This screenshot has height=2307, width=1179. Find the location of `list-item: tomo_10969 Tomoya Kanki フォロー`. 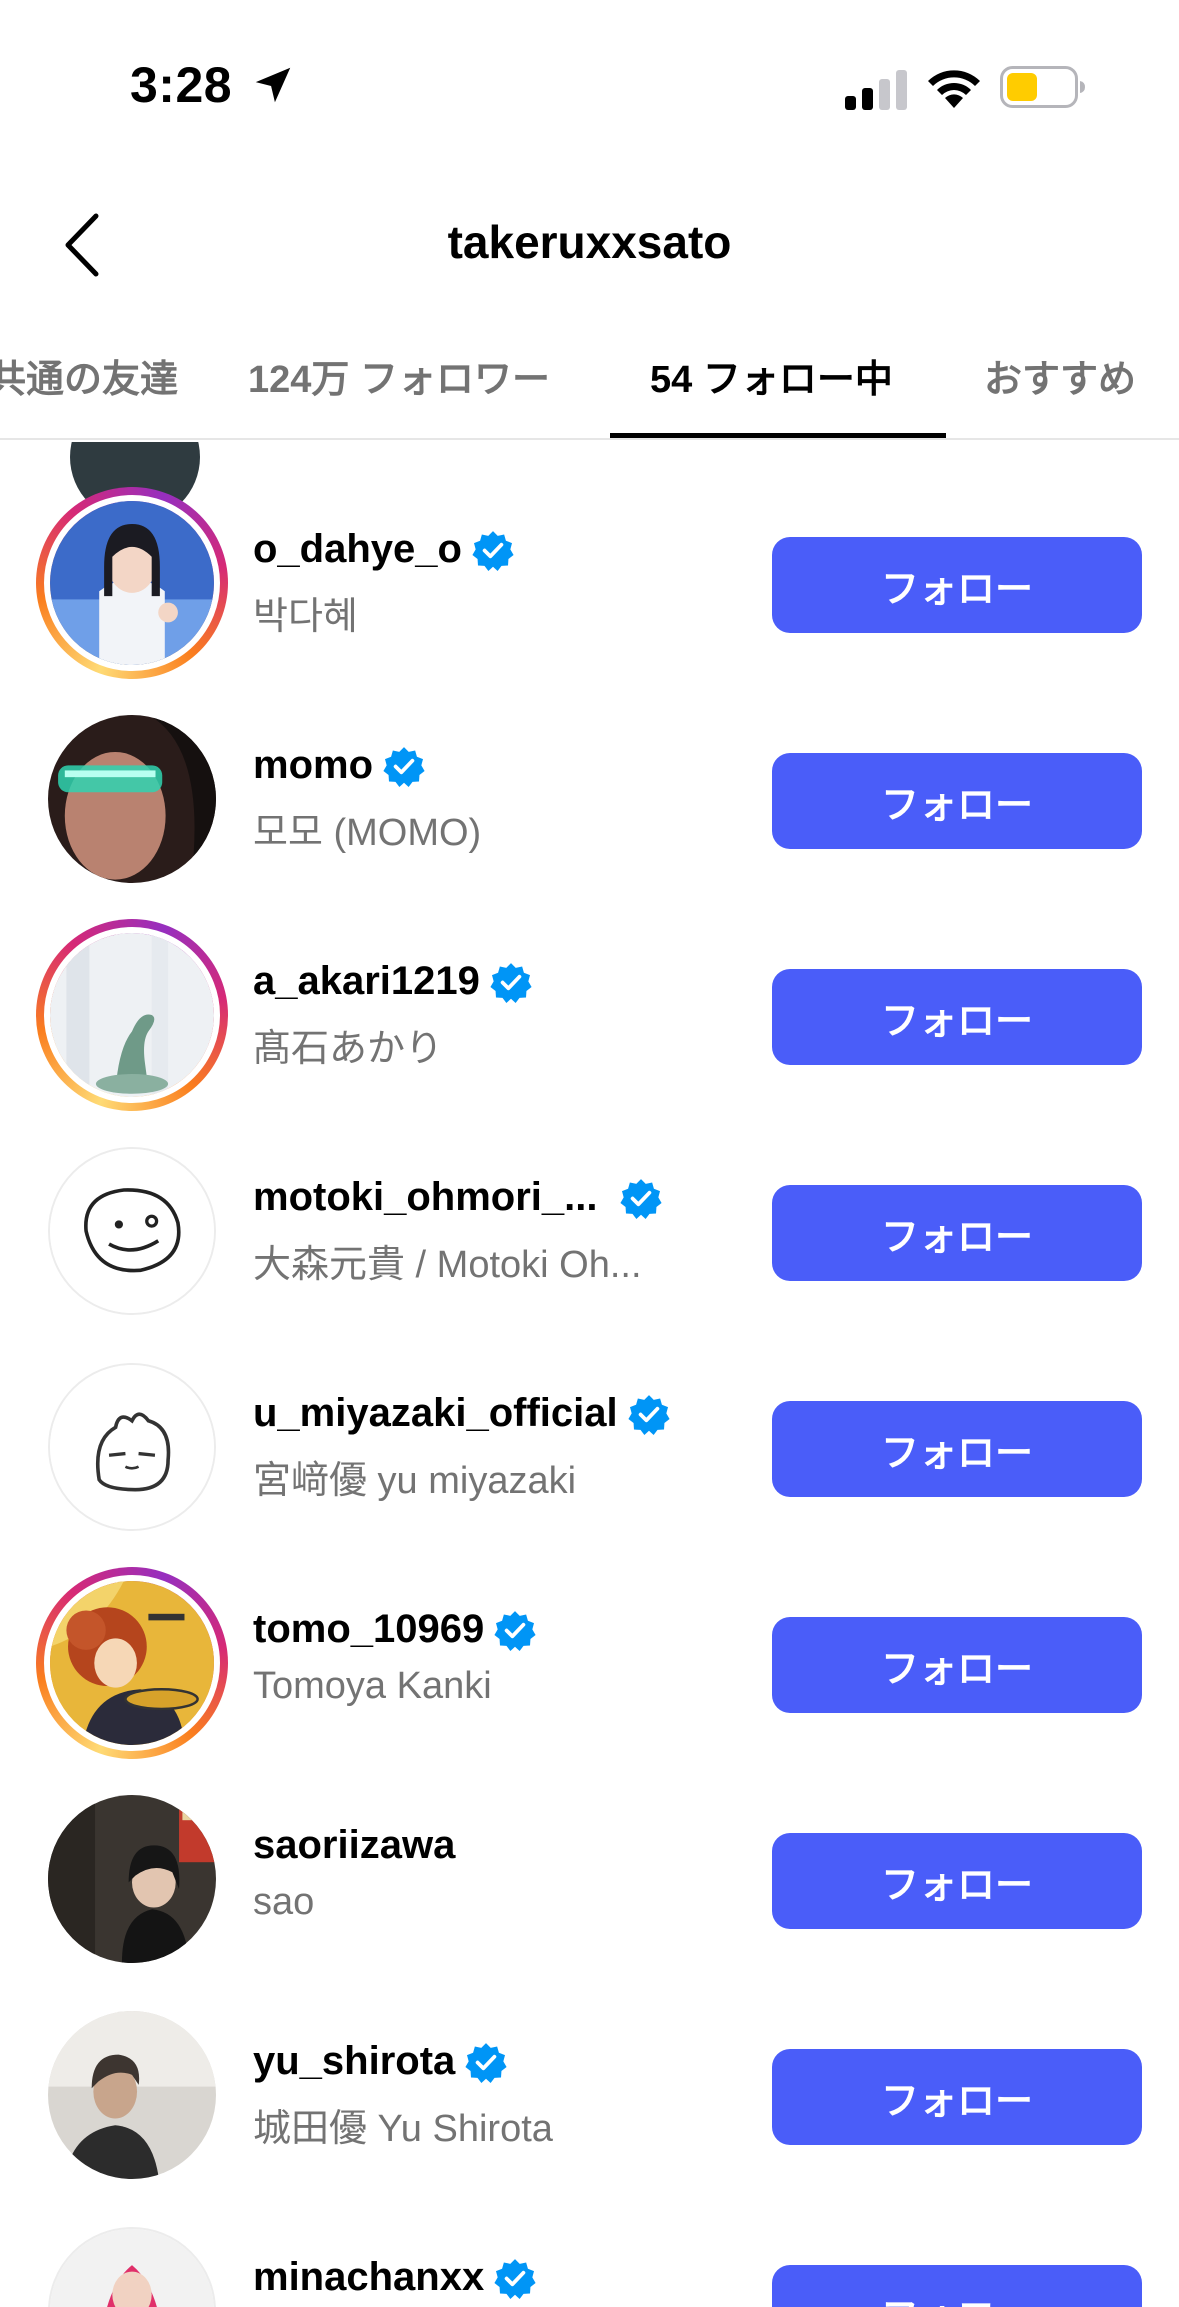

list-item: tomo_10969 Tomoya Kanki フォロー is located at coordinates (589, 1643).